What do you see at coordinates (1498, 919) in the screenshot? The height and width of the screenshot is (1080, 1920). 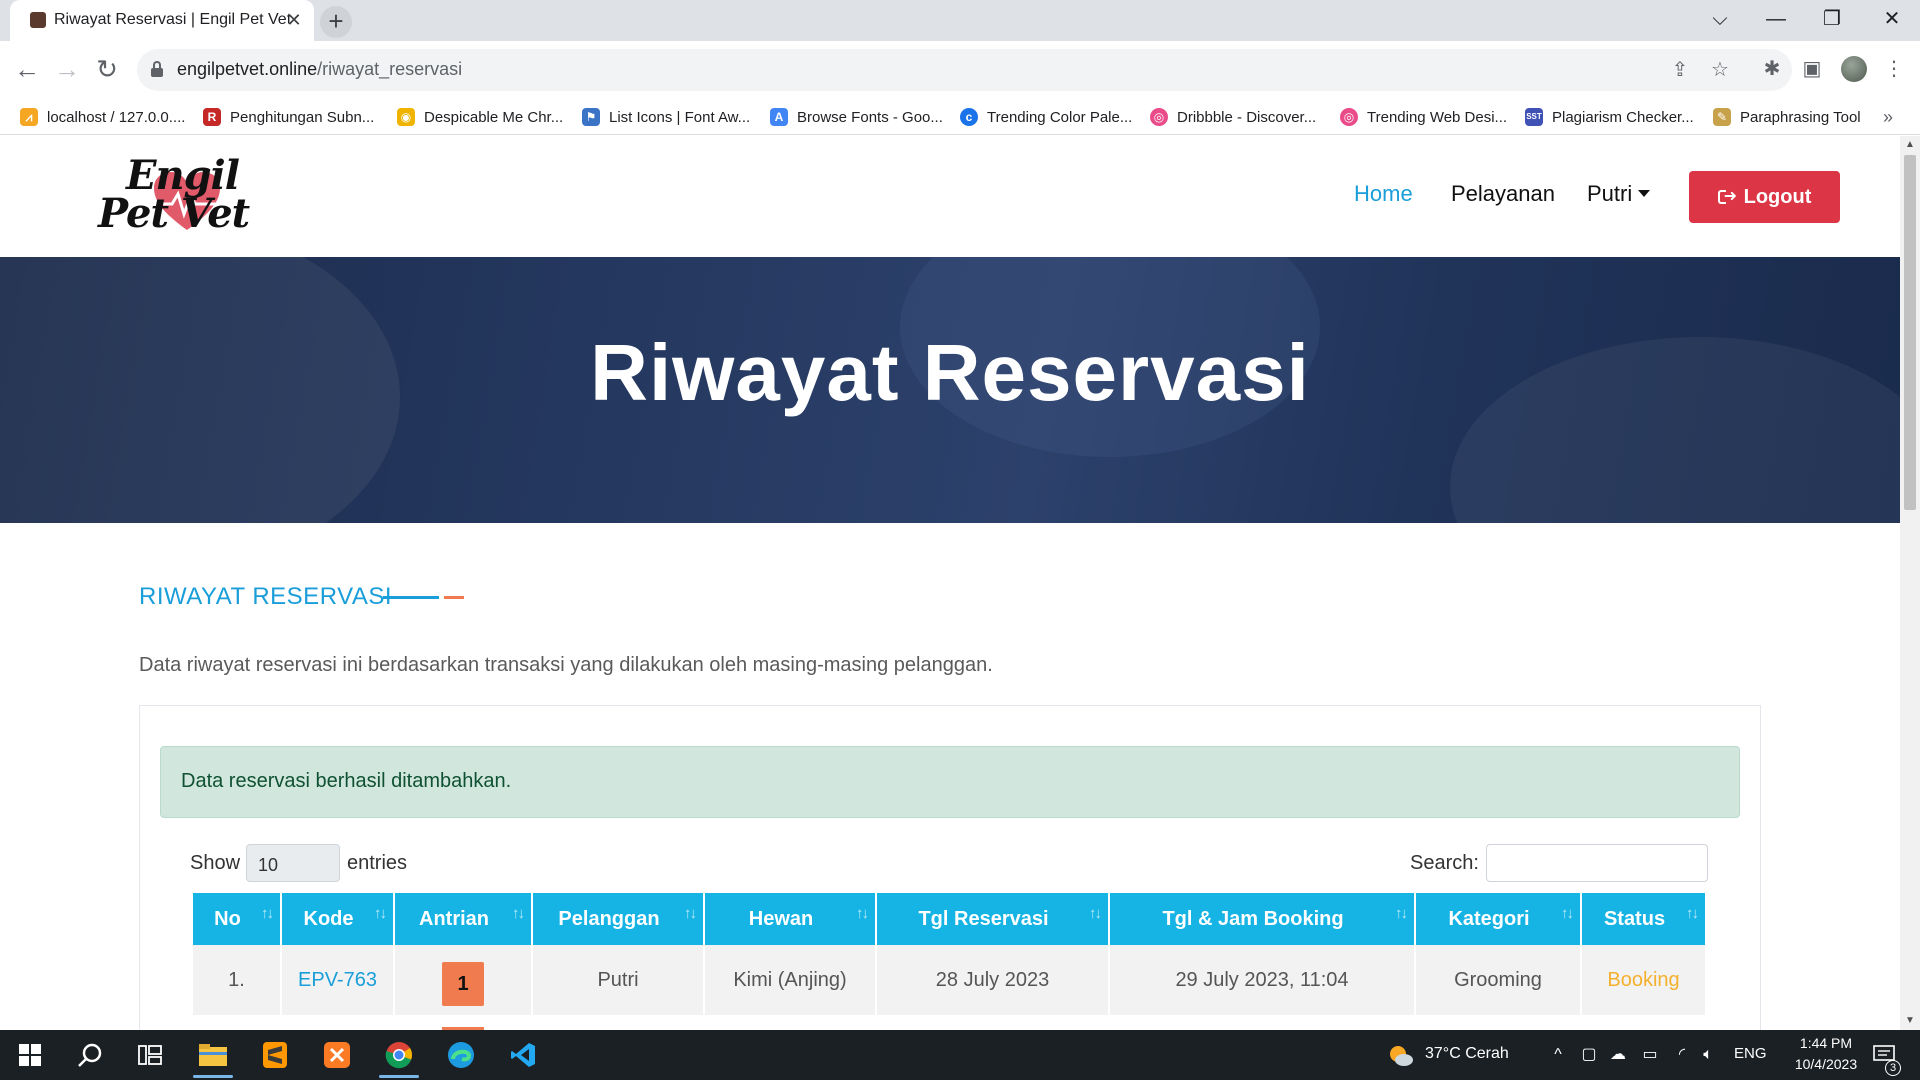 I see `column-header-kategori: Kategori ↑↓` at bounding box center [1498, 919].